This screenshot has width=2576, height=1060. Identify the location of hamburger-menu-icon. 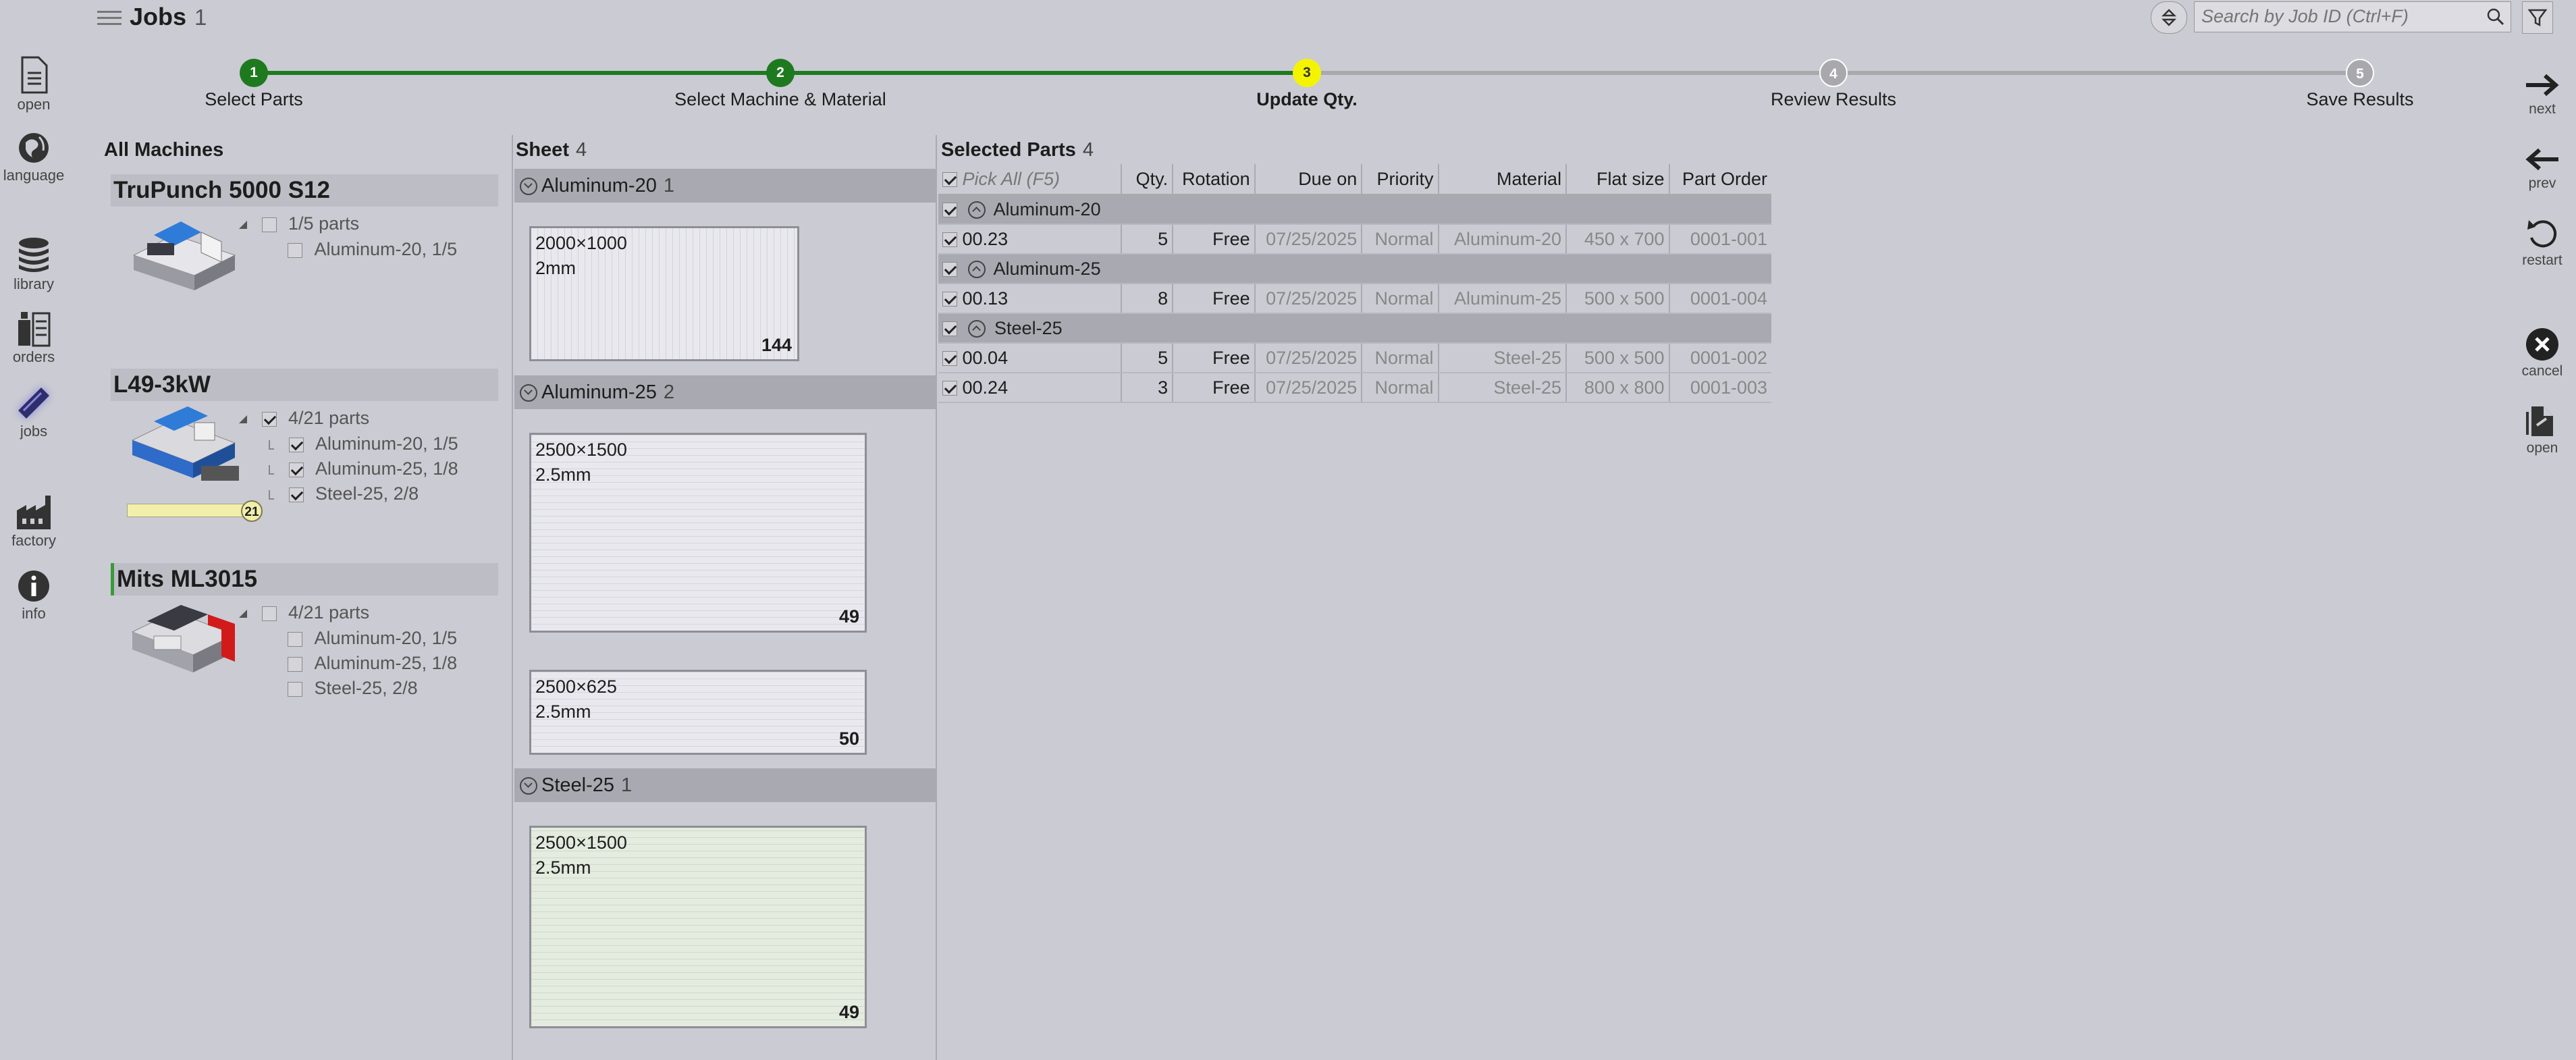
(109, 18).